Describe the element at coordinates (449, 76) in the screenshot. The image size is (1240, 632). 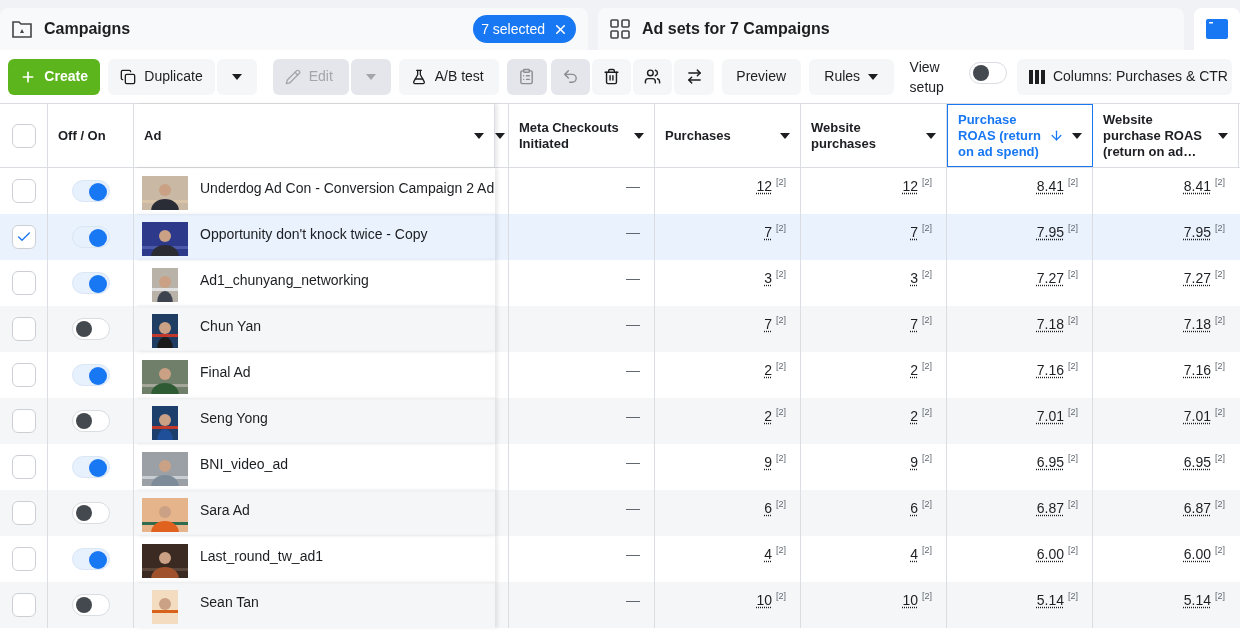
I see `ab-test-button: A/B test` at that location.